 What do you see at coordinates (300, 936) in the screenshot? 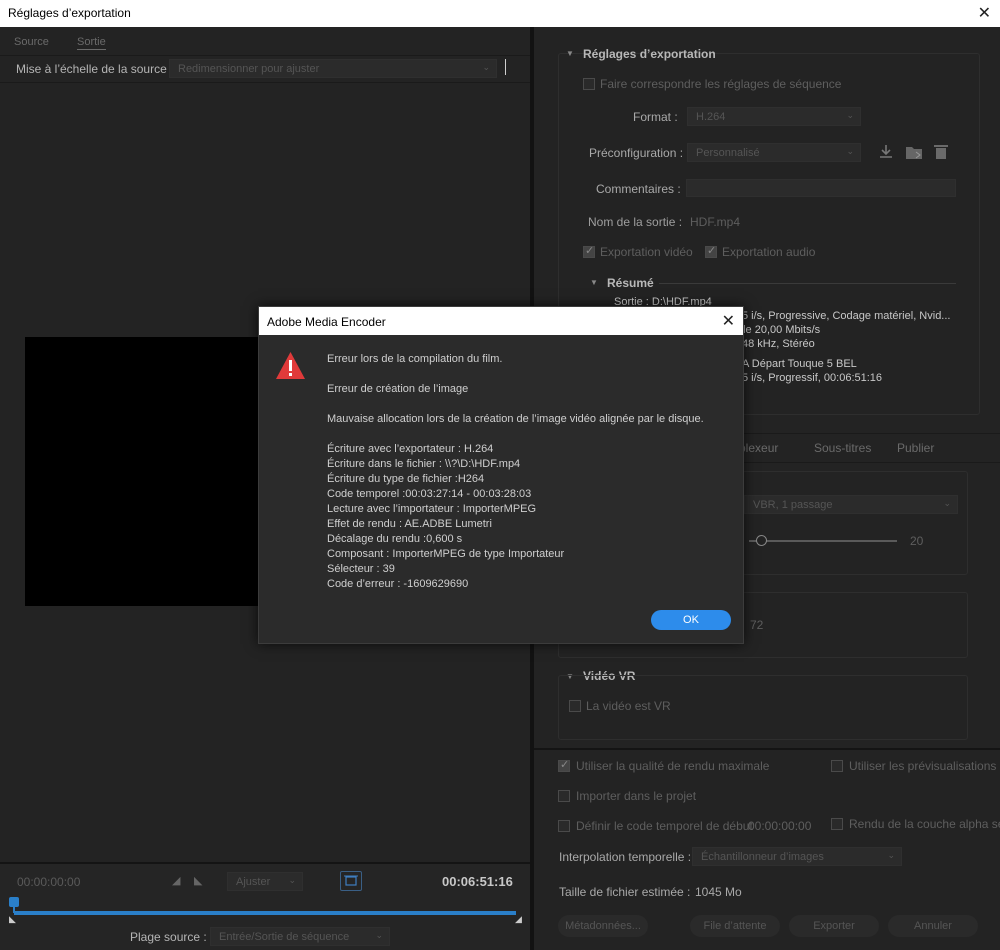
I see `range-dropdown: Entrée/Sortie de séquence ⌄` at bounding box center [300, 936].